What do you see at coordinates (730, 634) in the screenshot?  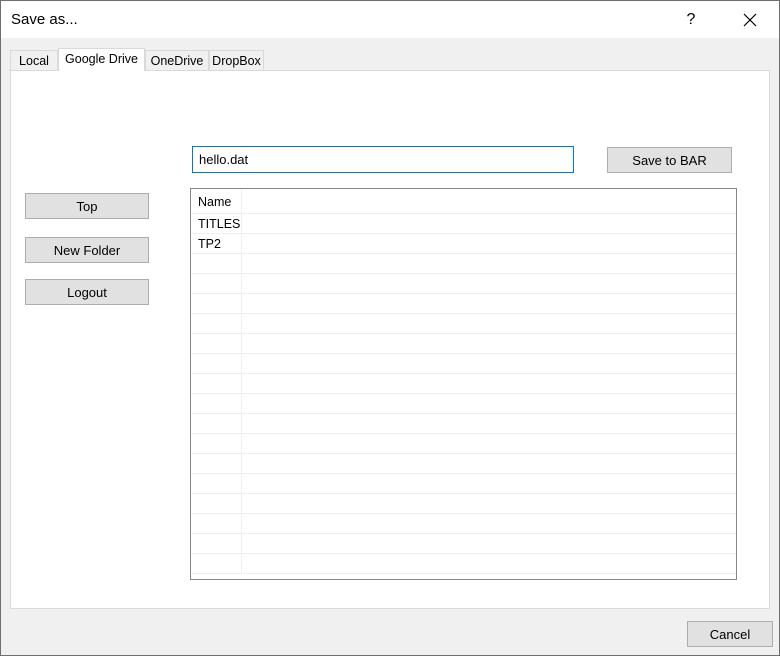 I see `cancel-button: Cancel` at bounding box center [730, 634].